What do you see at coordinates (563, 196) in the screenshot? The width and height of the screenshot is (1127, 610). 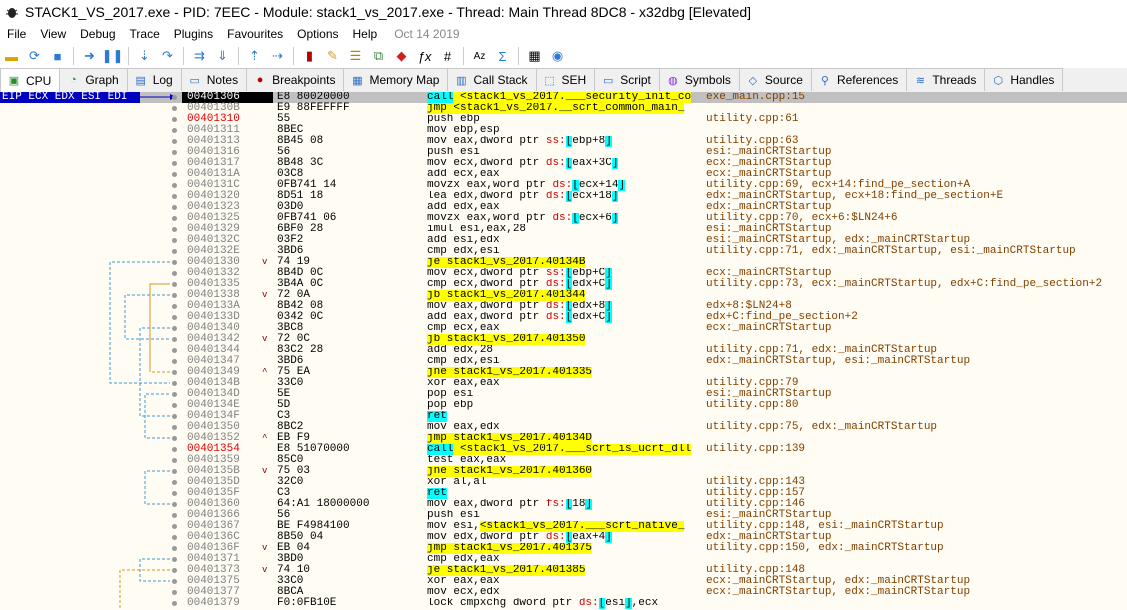 I see `instruction-disassembly: lea edx,dword ptr ds:[ecx+18]` at bounding box center [563, 196].